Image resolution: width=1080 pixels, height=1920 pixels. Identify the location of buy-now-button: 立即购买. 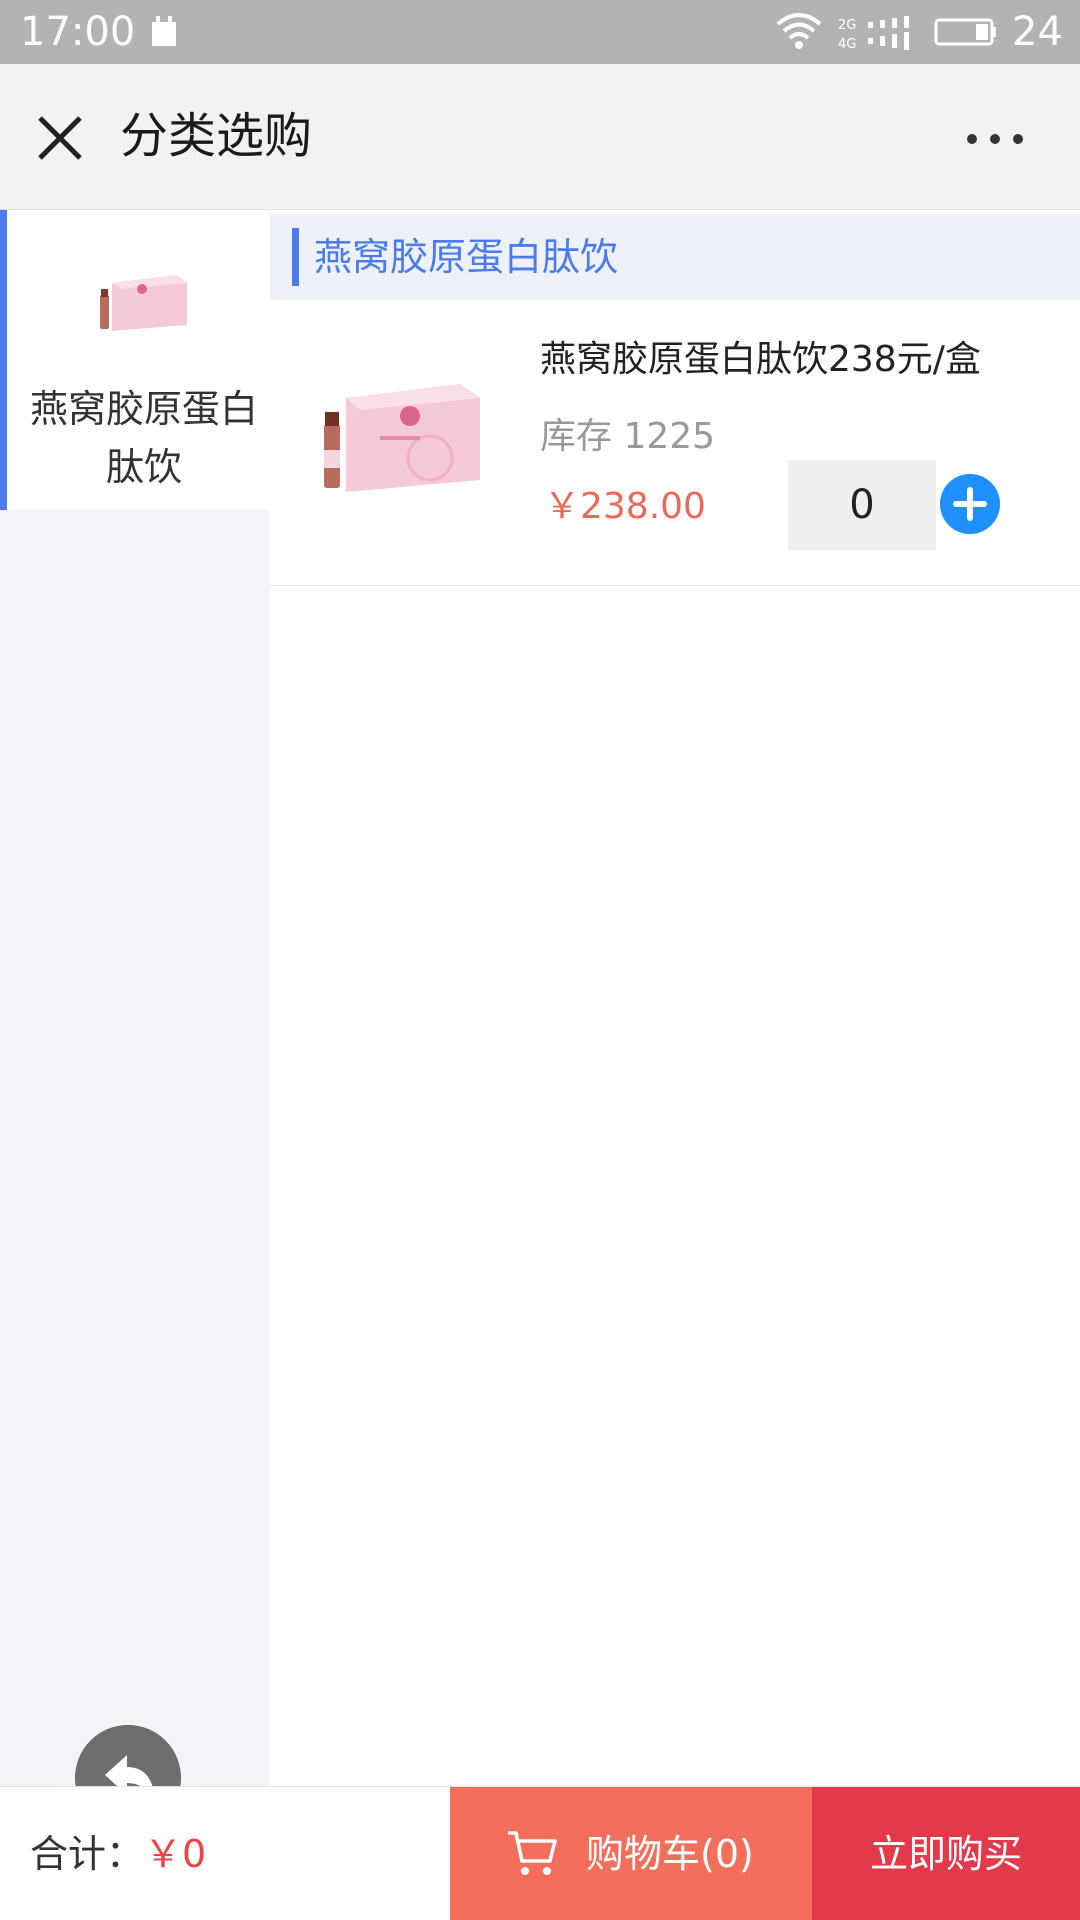
(946, 1853).